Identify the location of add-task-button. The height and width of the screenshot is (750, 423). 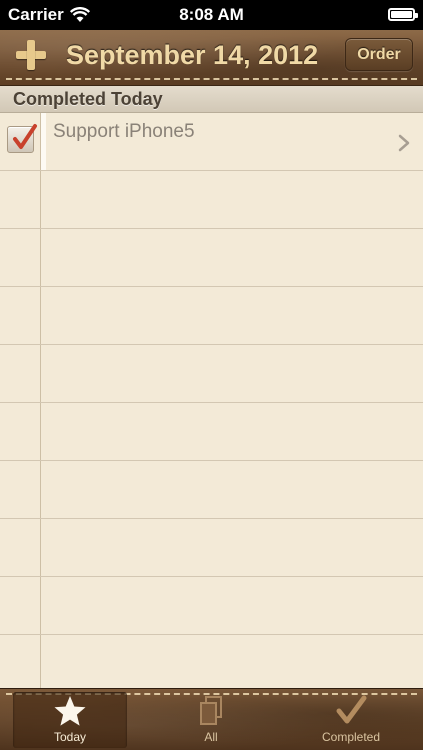
(31, 55).